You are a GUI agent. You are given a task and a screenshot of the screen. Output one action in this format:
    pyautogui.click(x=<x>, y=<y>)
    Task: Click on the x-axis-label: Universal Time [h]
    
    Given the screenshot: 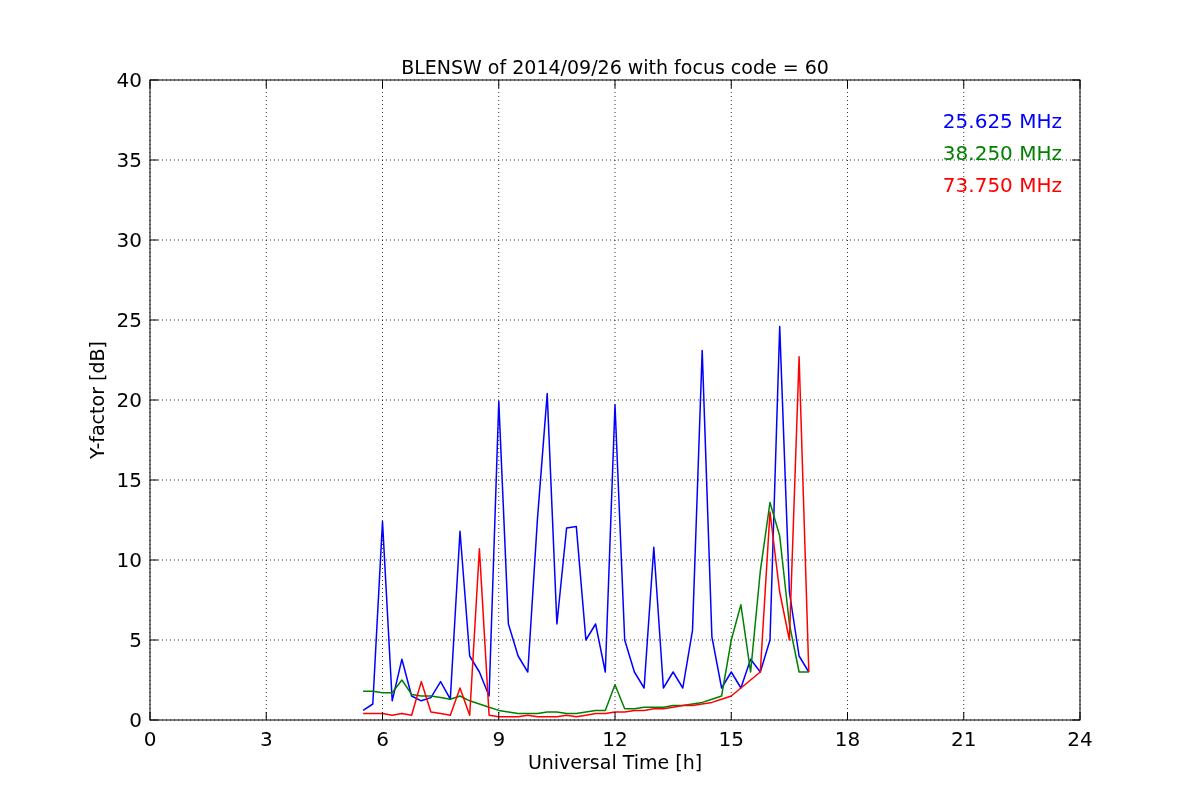 What is the action you would take?
    pyautogui.click(x=615, y=762)
    